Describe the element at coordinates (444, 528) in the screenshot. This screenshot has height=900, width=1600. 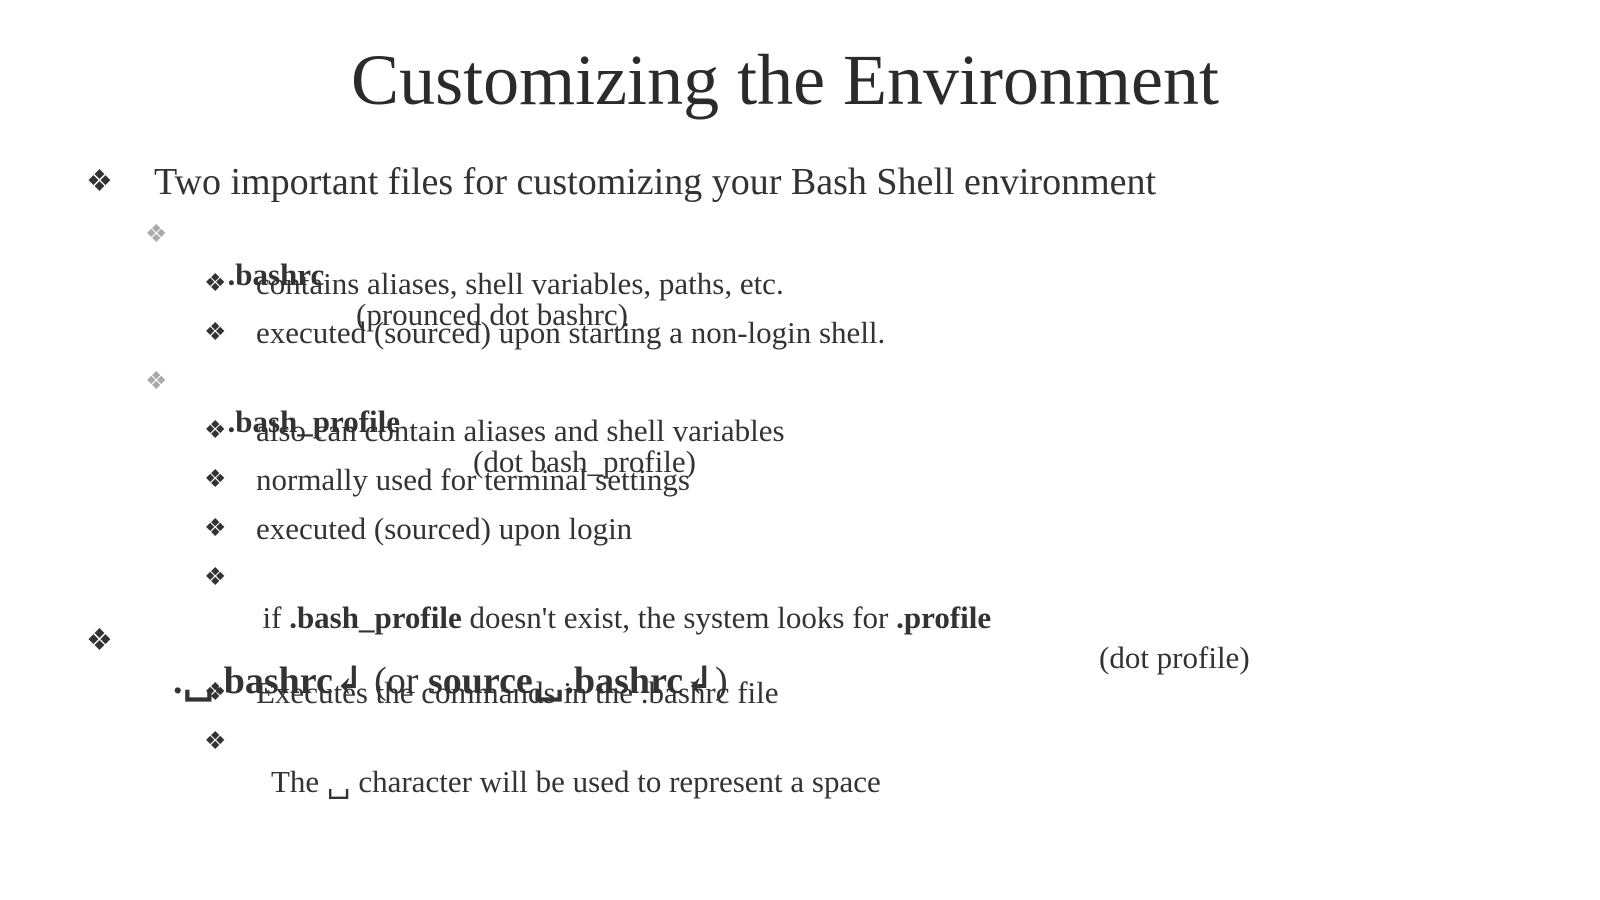
I see `bullet-text: executed (sourced) upon login` at that location.